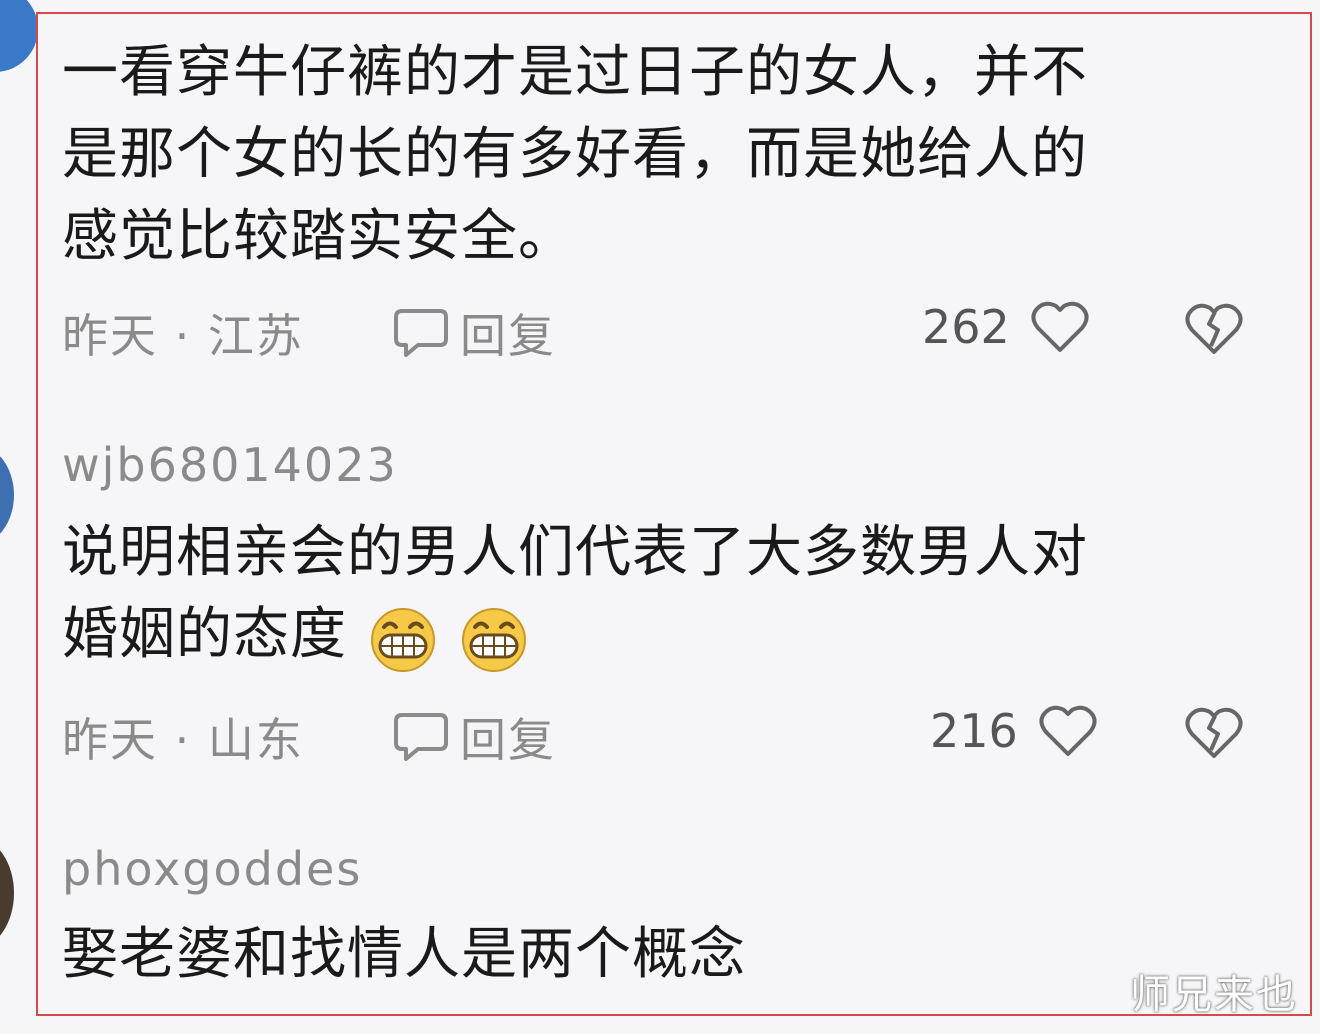 This screenshot has height=1034, width=1320. I want to click on comment-meta: 昨天 · 山东 回复 216, so click(662, 735).